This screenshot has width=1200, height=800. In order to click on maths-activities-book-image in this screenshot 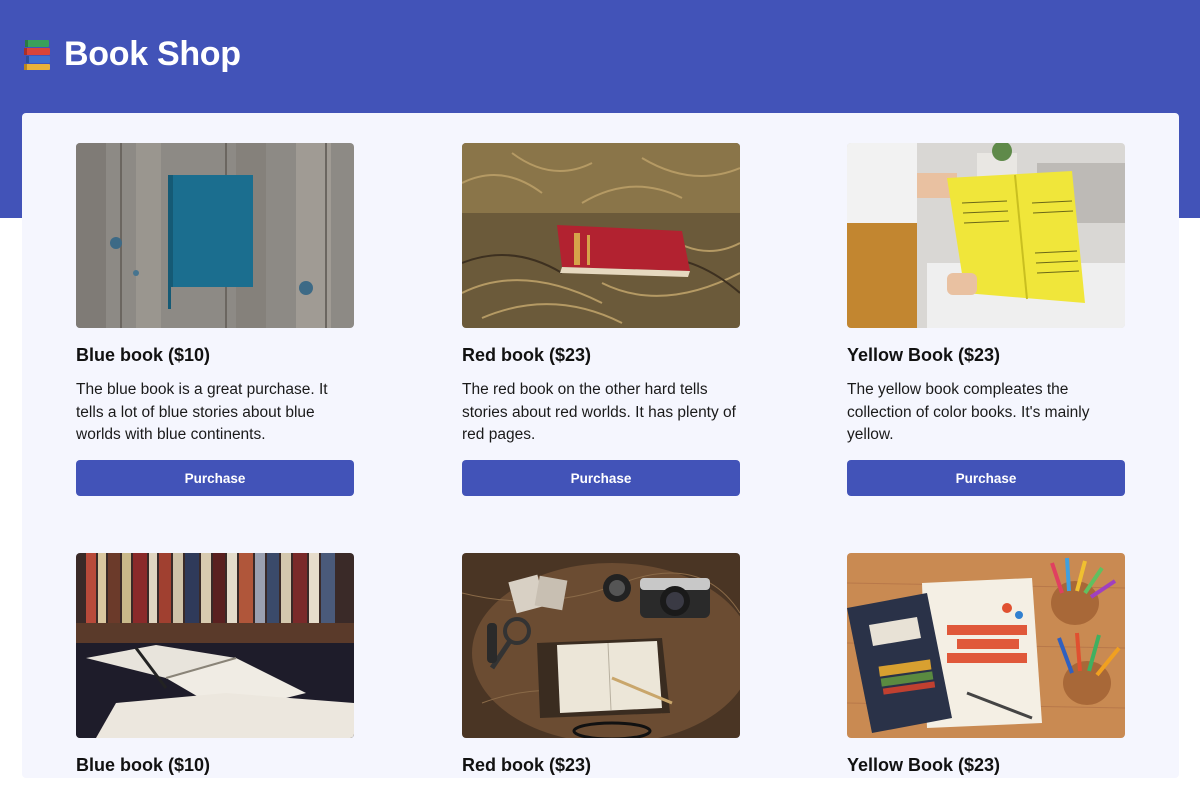, I will do `click(986, 645)`.